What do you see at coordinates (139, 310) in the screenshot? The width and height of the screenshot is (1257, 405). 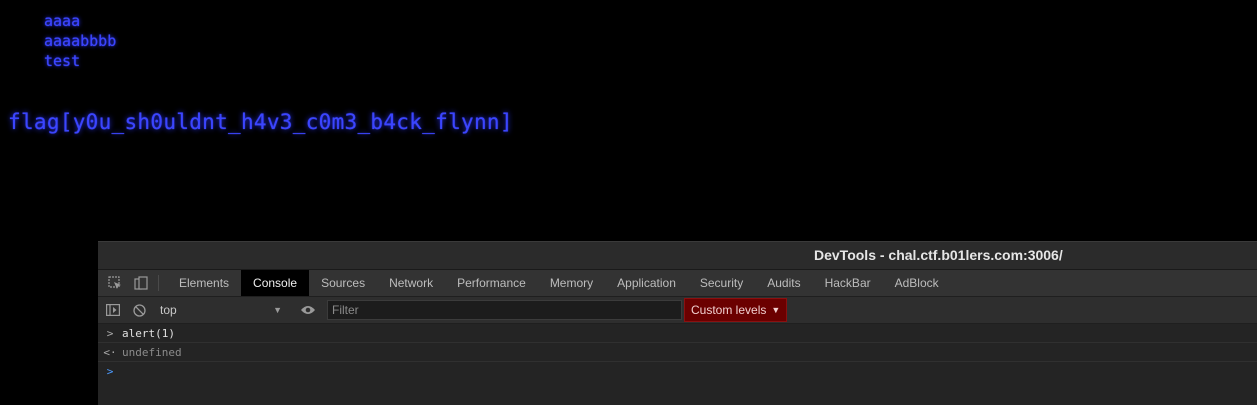 I see `clear-console-icon` at bounding box center [139, 310].